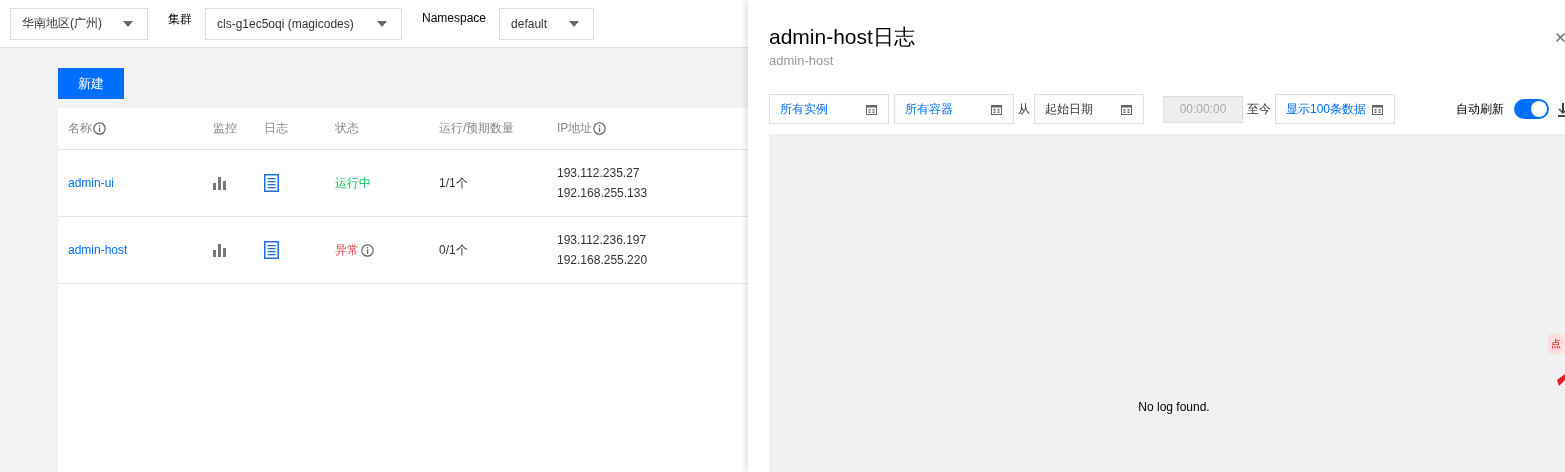 Image resolution: width=1565 pixels, height=472 pixels. I want to click on ip-address: 192.168.255.133, so click(602, 193).